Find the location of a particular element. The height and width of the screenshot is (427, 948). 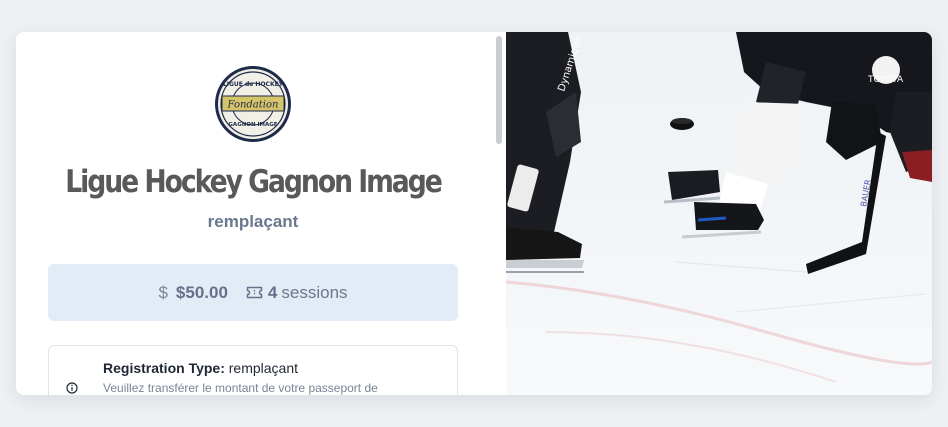

scrollbar-thumb is located at coordinates (499, 90).